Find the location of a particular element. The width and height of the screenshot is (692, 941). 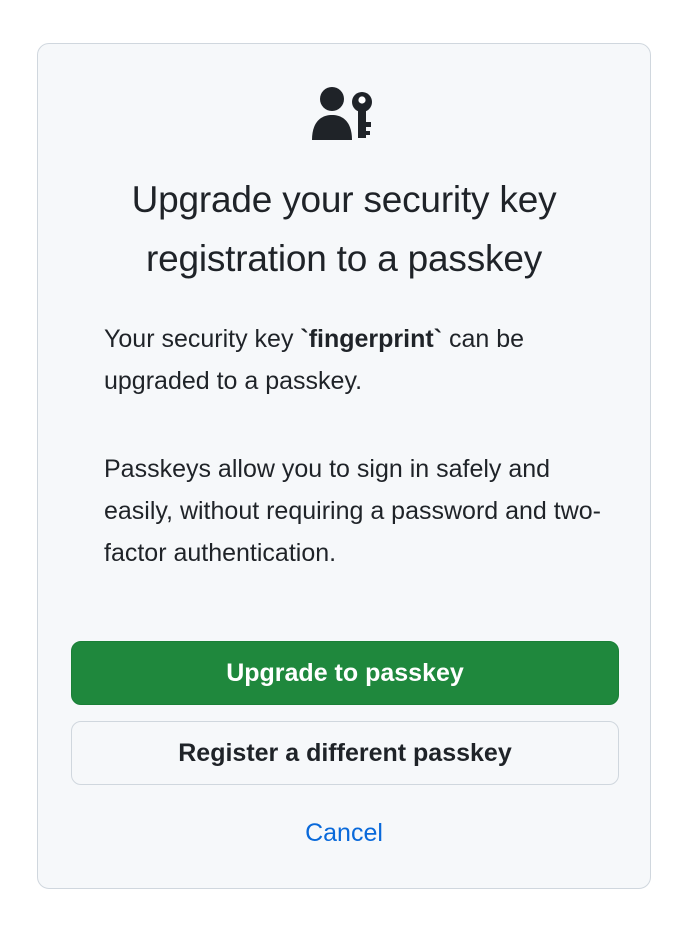

passkey-person-key-icon is located at coordinates (342, 113).